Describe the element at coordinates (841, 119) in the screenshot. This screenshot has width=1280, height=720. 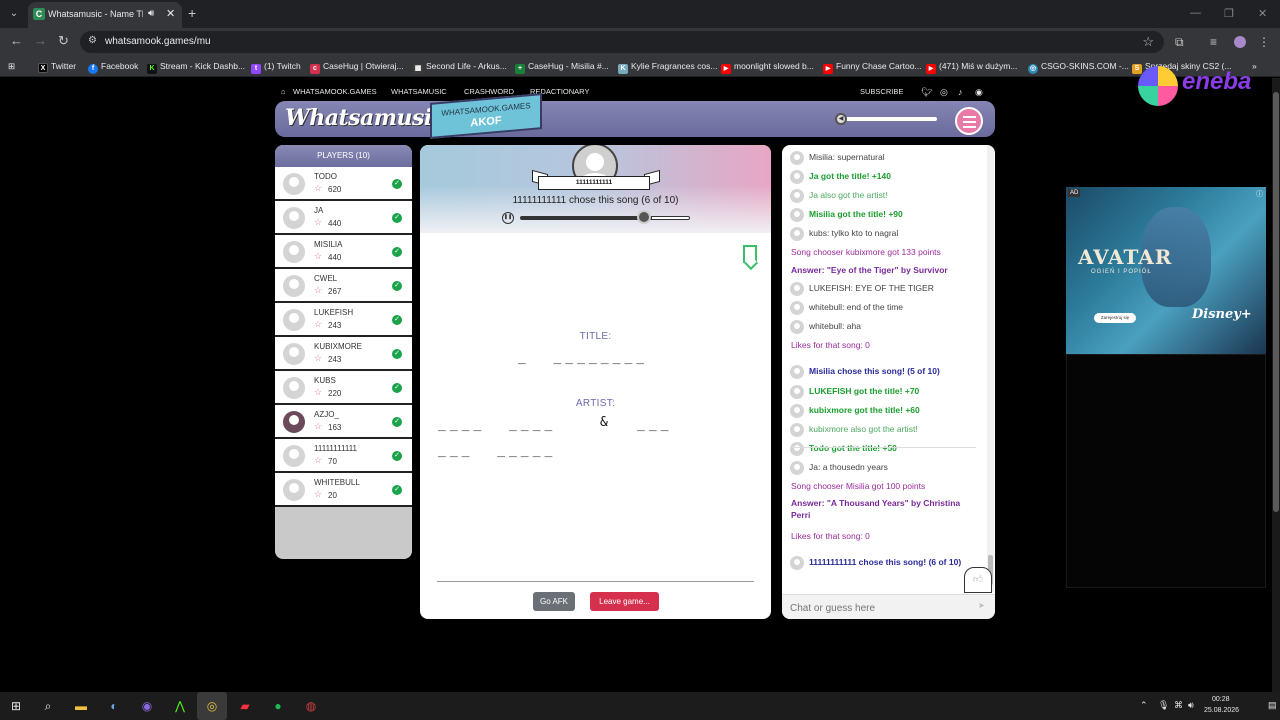
I see `volume-speaker-icon: ◀` at that location.